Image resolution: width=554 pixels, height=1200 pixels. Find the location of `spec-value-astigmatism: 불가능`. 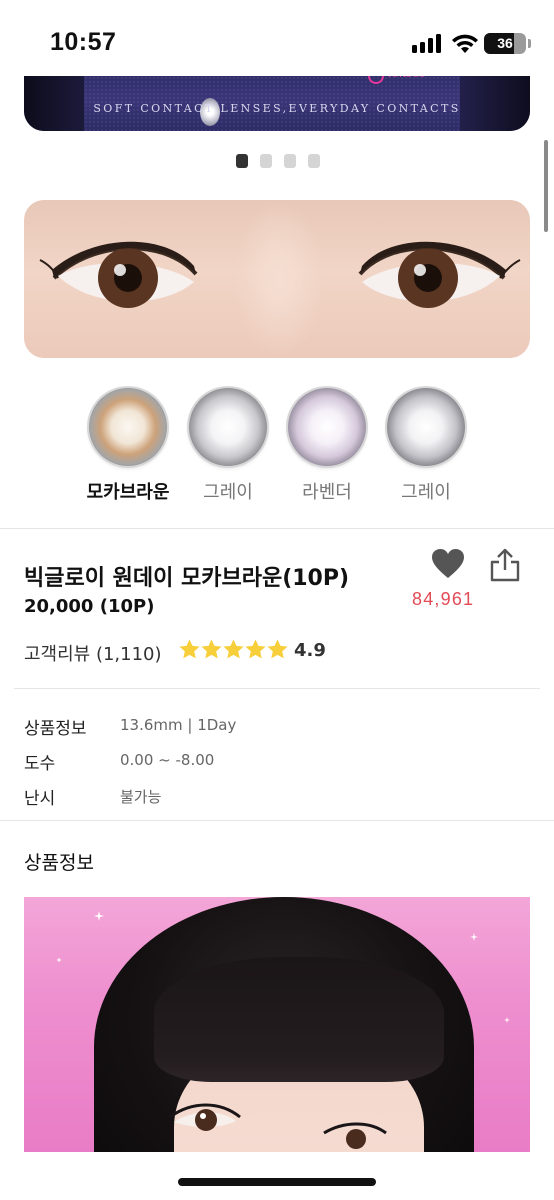

spec-value-astigmatism: 불가능 is located at coordinates (141, 797).